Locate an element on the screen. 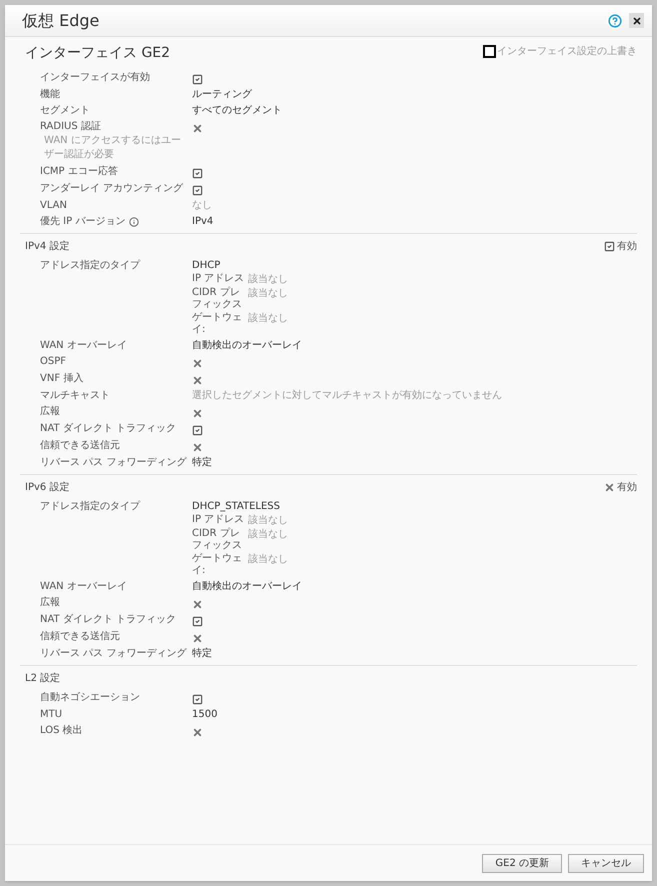 The width and height of the screenshot is (657, 886). field-value: なし is located at coordinates (202, 205).